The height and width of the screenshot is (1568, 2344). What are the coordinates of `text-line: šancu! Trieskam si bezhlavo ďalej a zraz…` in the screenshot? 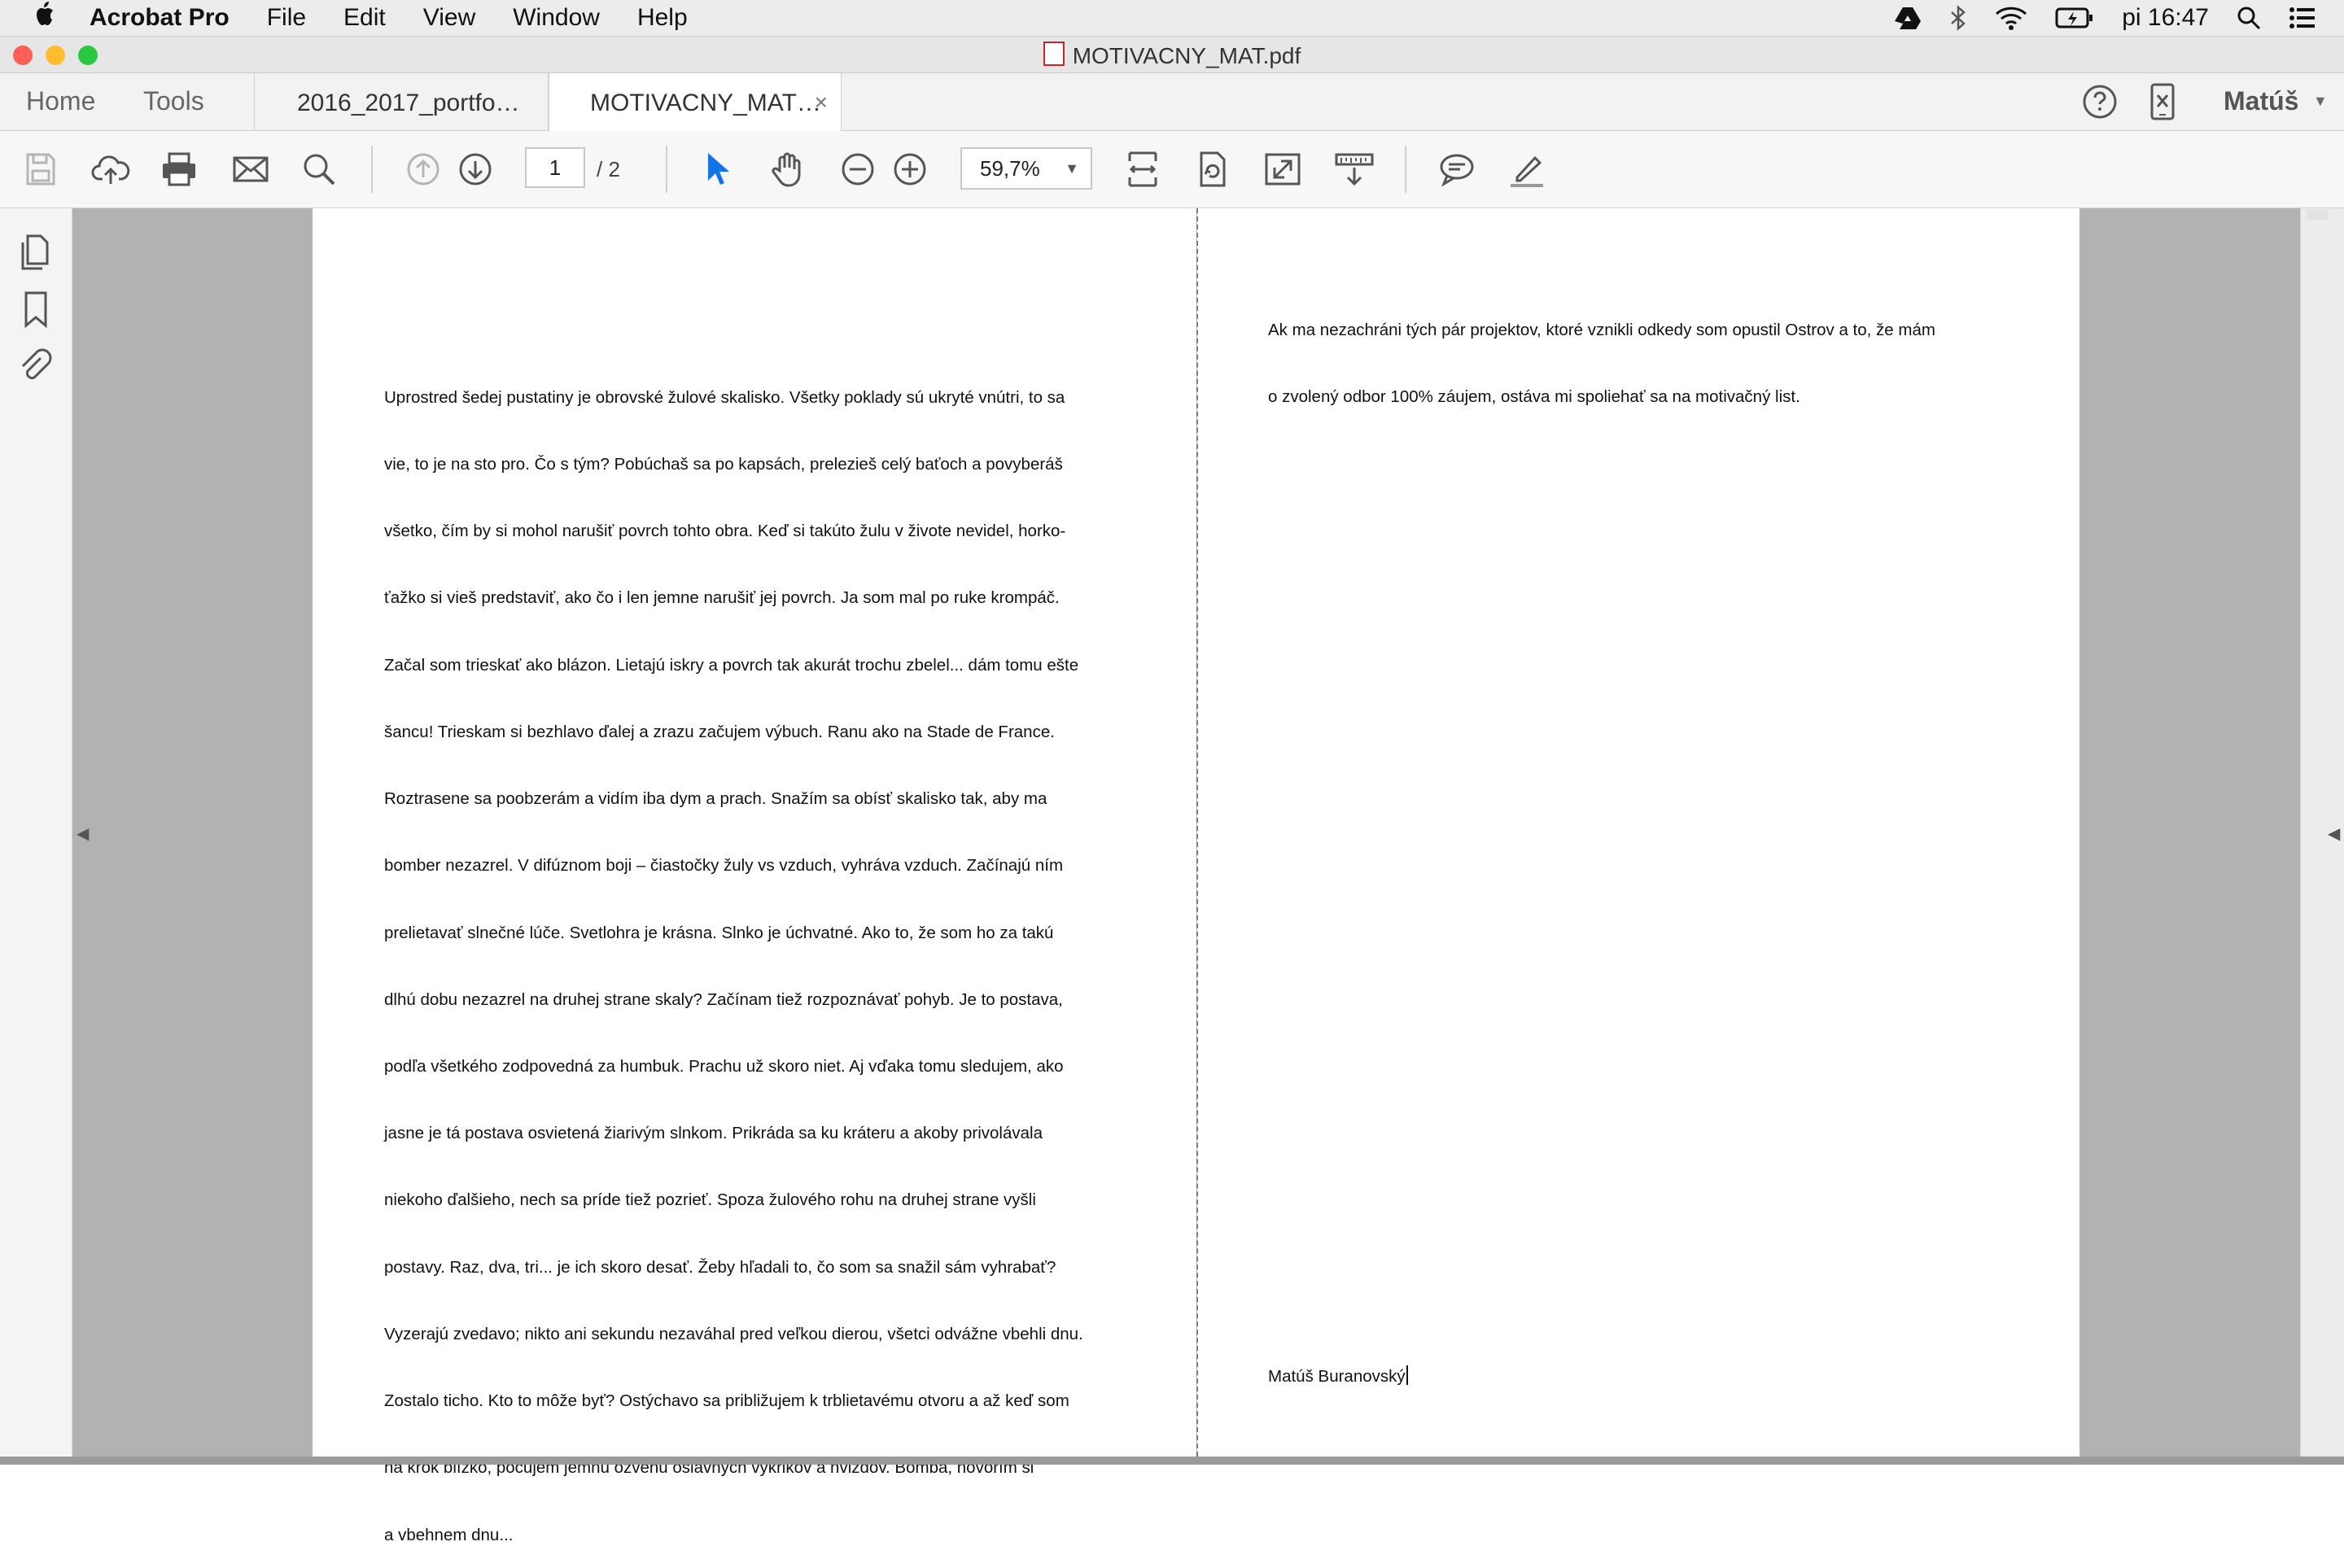 It's located at (720, 731).